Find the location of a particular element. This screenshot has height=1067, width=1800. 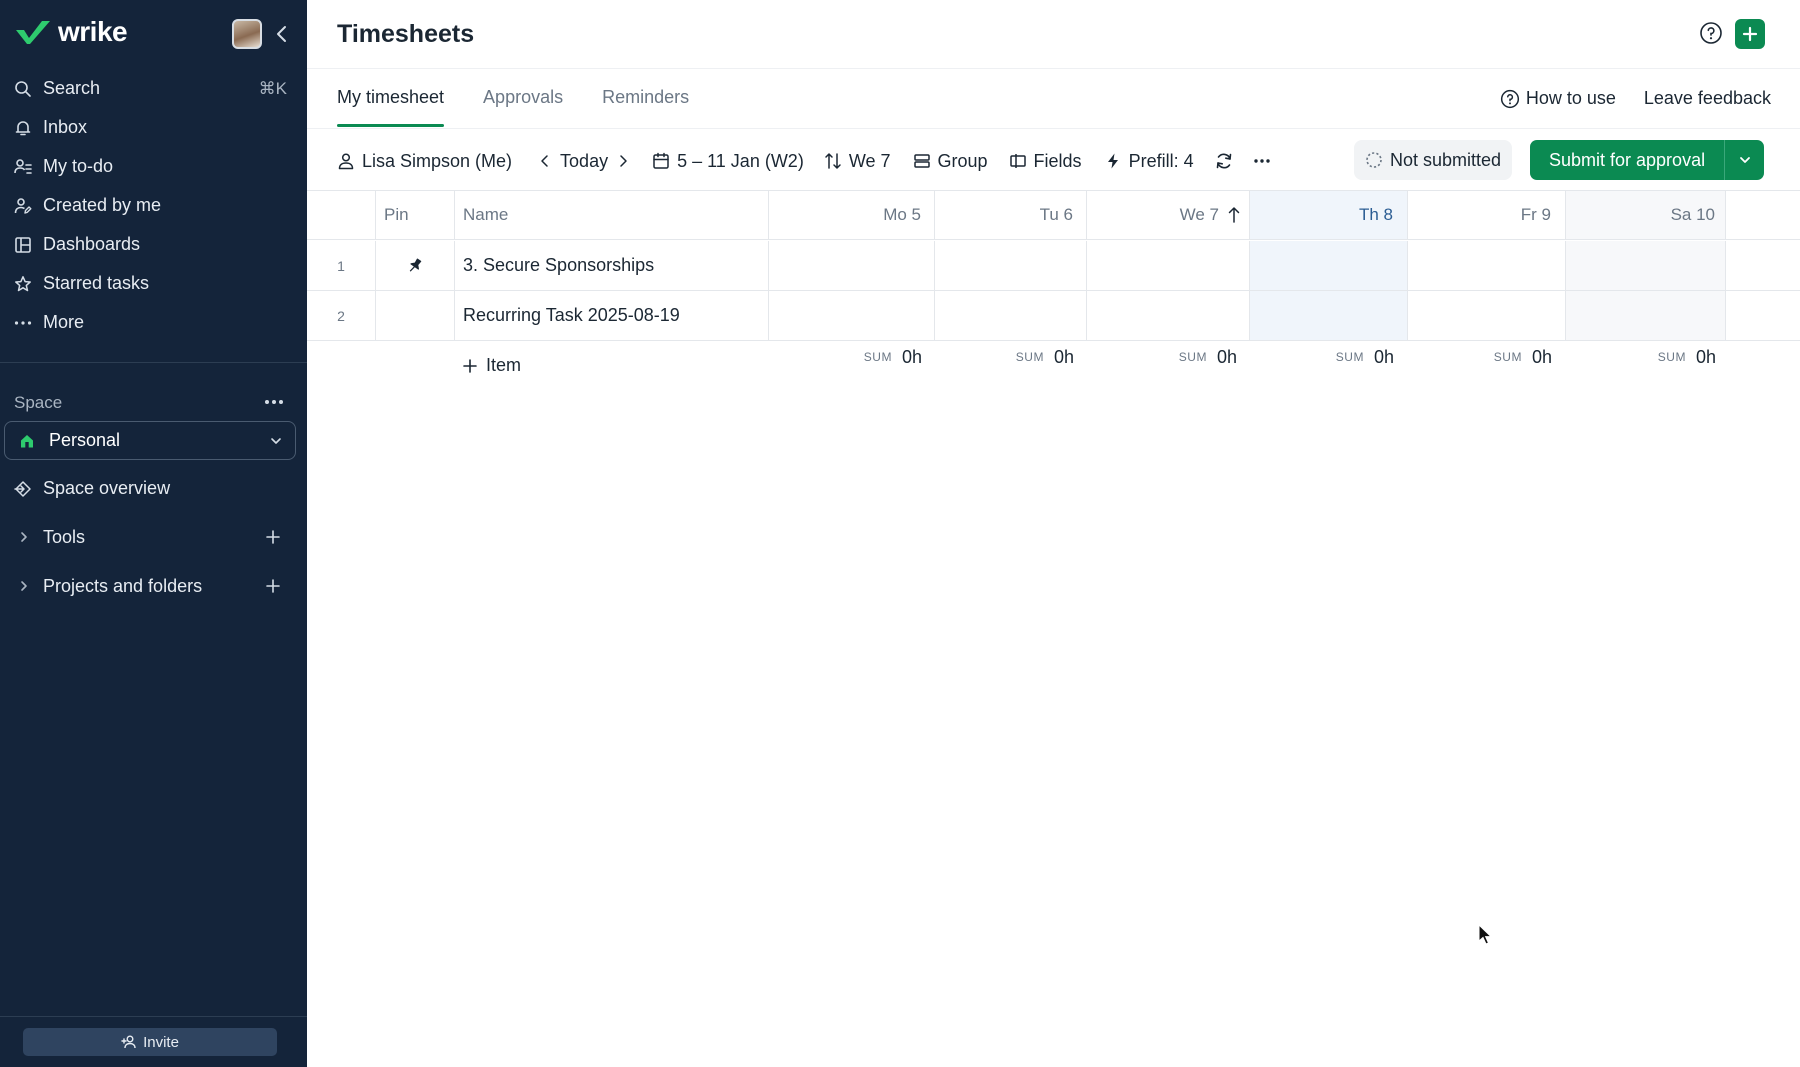

sidebar-item-more: More is located at coordinates (153, 322).